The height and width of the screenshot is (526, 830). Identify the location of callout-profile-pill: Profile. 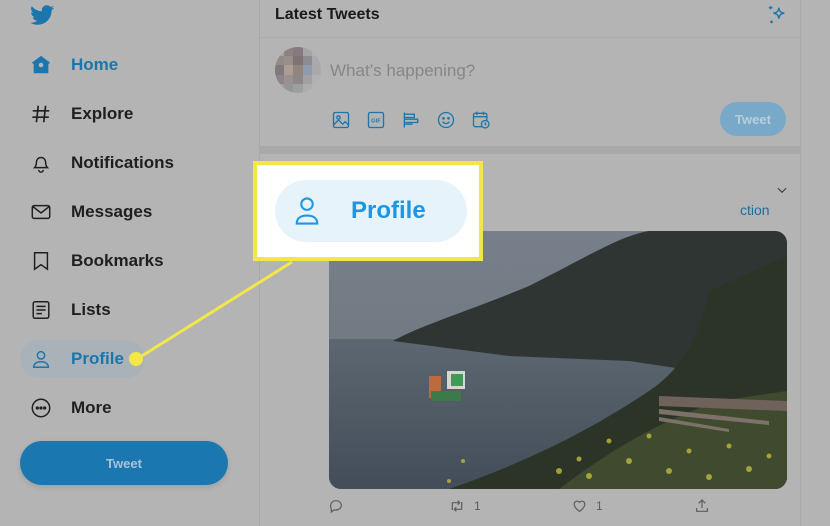
(371, 211).